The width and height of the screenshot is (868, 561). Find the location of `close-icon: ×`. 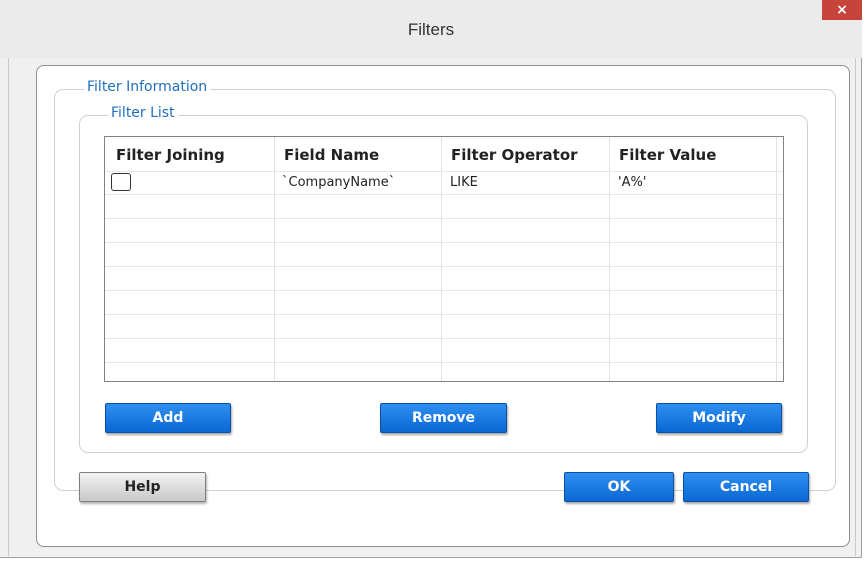

close-icon: × is located at coordinates (842, 10).